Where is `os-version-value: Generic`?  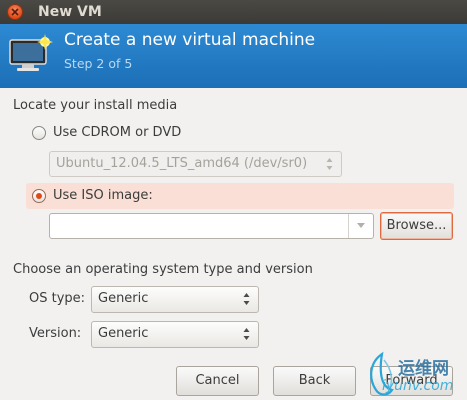
os-version-value: Generic is located at coordinates (123, 333).